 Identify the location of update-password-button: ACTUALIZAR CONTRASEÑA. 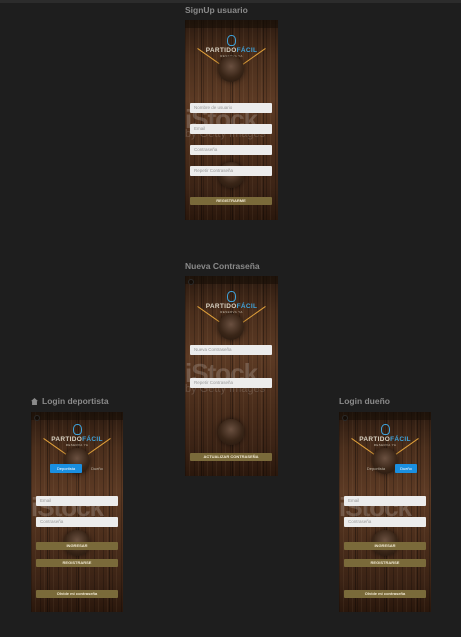
(231, 457).